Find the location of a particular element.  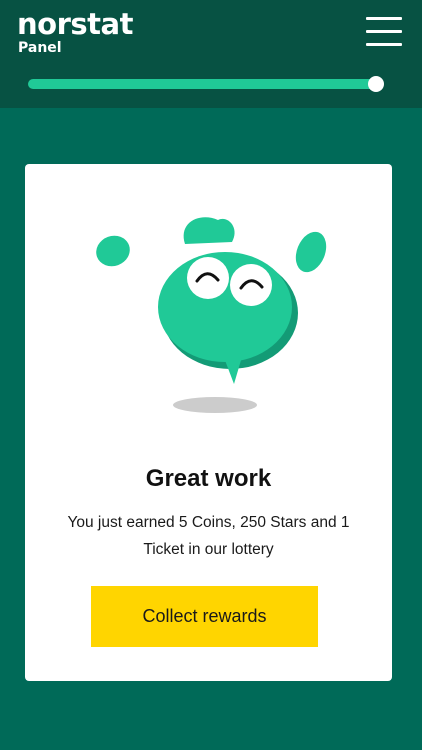

mascot-illustration is located at coordinates (211, 315).